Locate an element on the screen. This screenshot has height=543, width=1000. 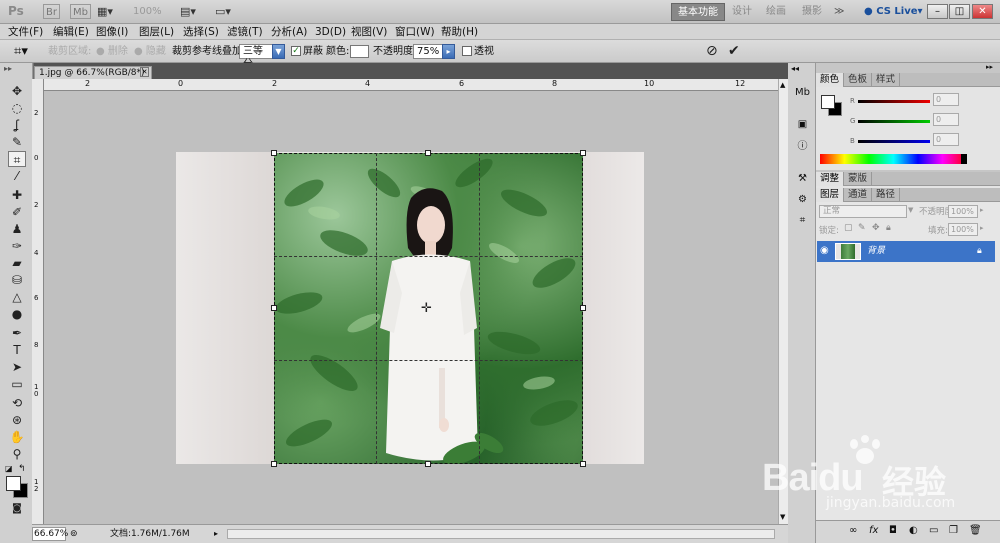
clone-stamp-tool-icon: ♟ is located at coordinates (17, 229).